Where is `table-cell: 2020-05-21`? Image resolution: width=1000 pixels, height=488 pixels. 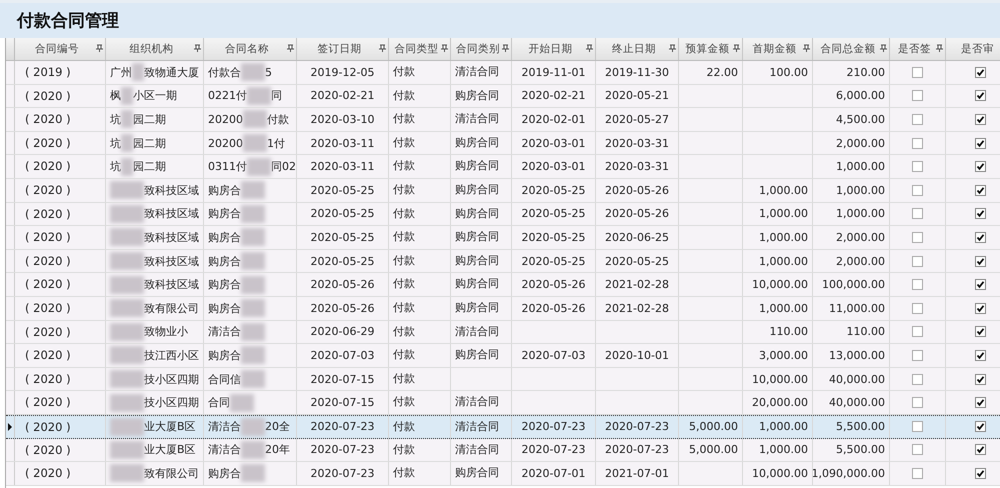 table-cell: 2020-05-21 is located at coordinates (637, 96).